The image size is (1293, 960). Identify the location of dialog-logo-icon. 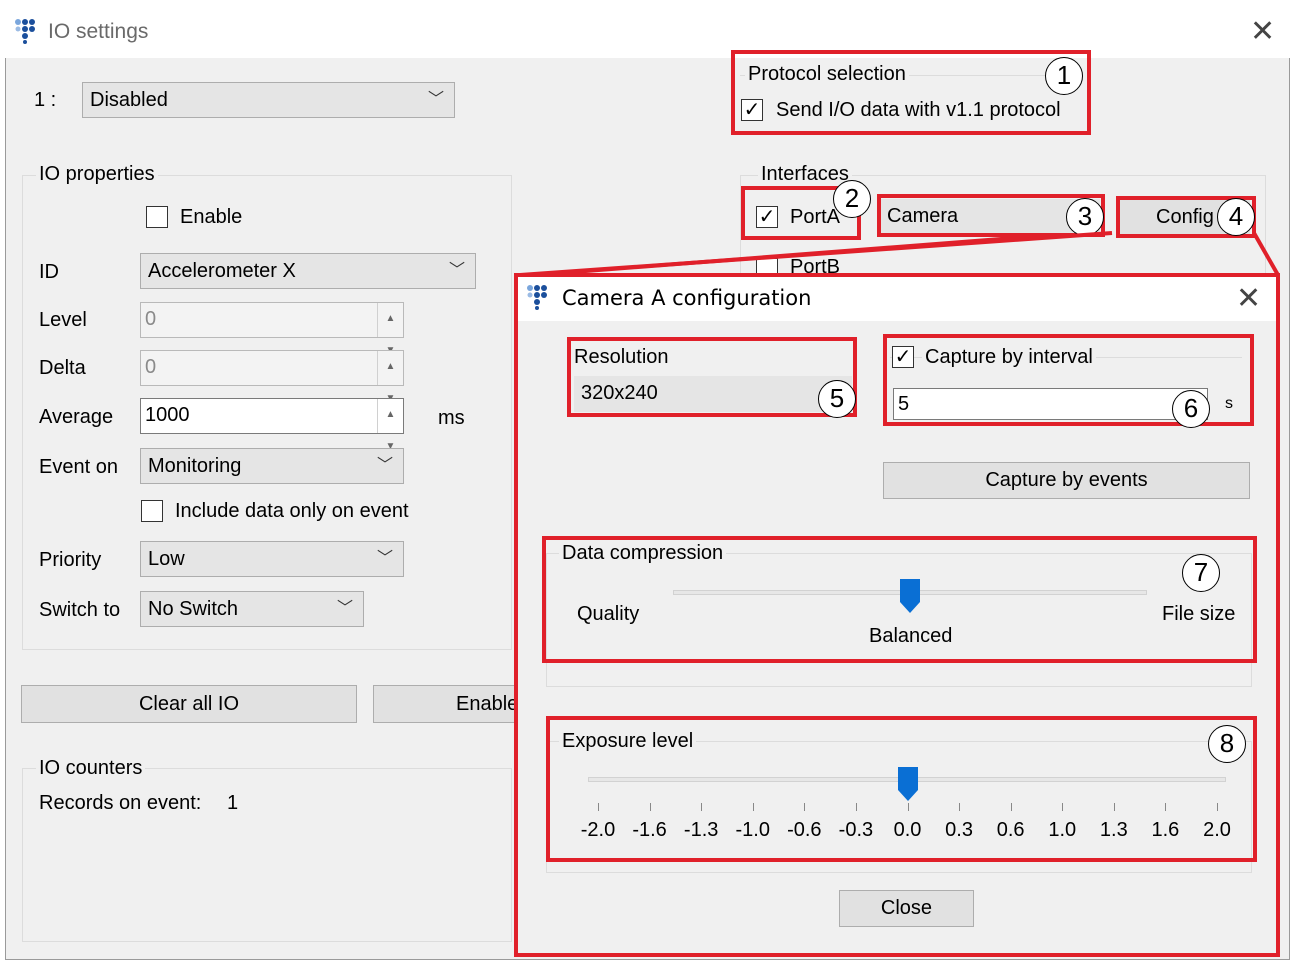
(537, 297).